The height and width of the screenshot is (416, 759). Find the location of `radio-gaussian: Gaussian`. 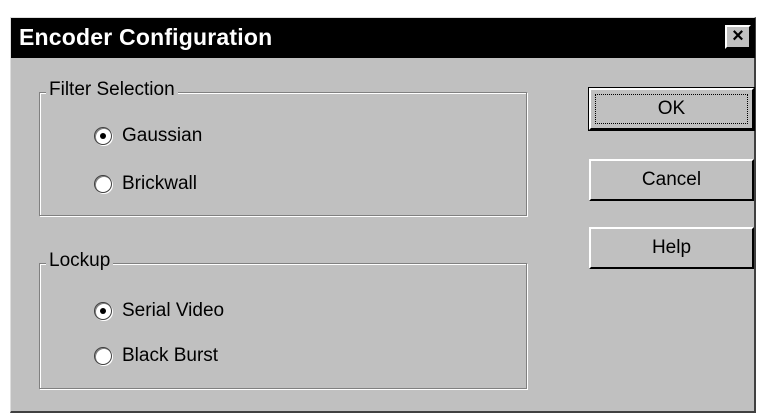

radio-gaussian: Gaussian is located at coordinates (148, 136).